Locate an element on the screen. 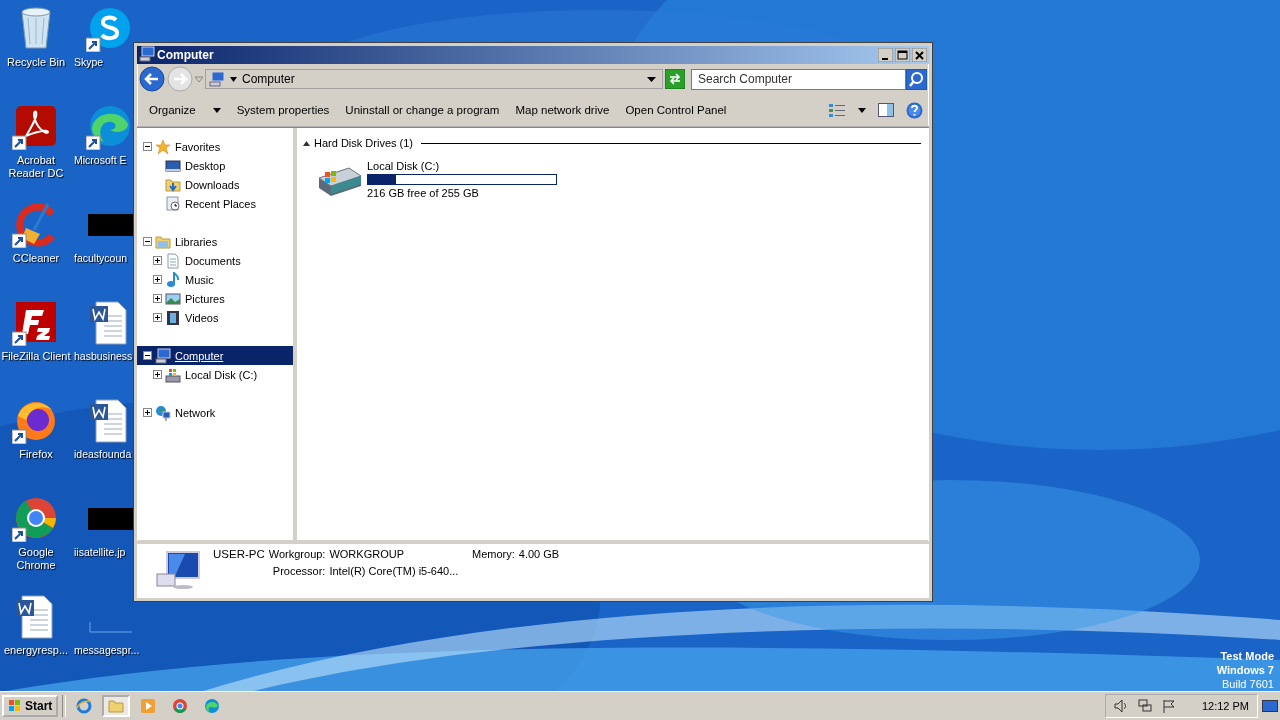 The width and height of the screenshot is (1280, 720). tree-item: Recent Places is located at coordinates (220, 203).